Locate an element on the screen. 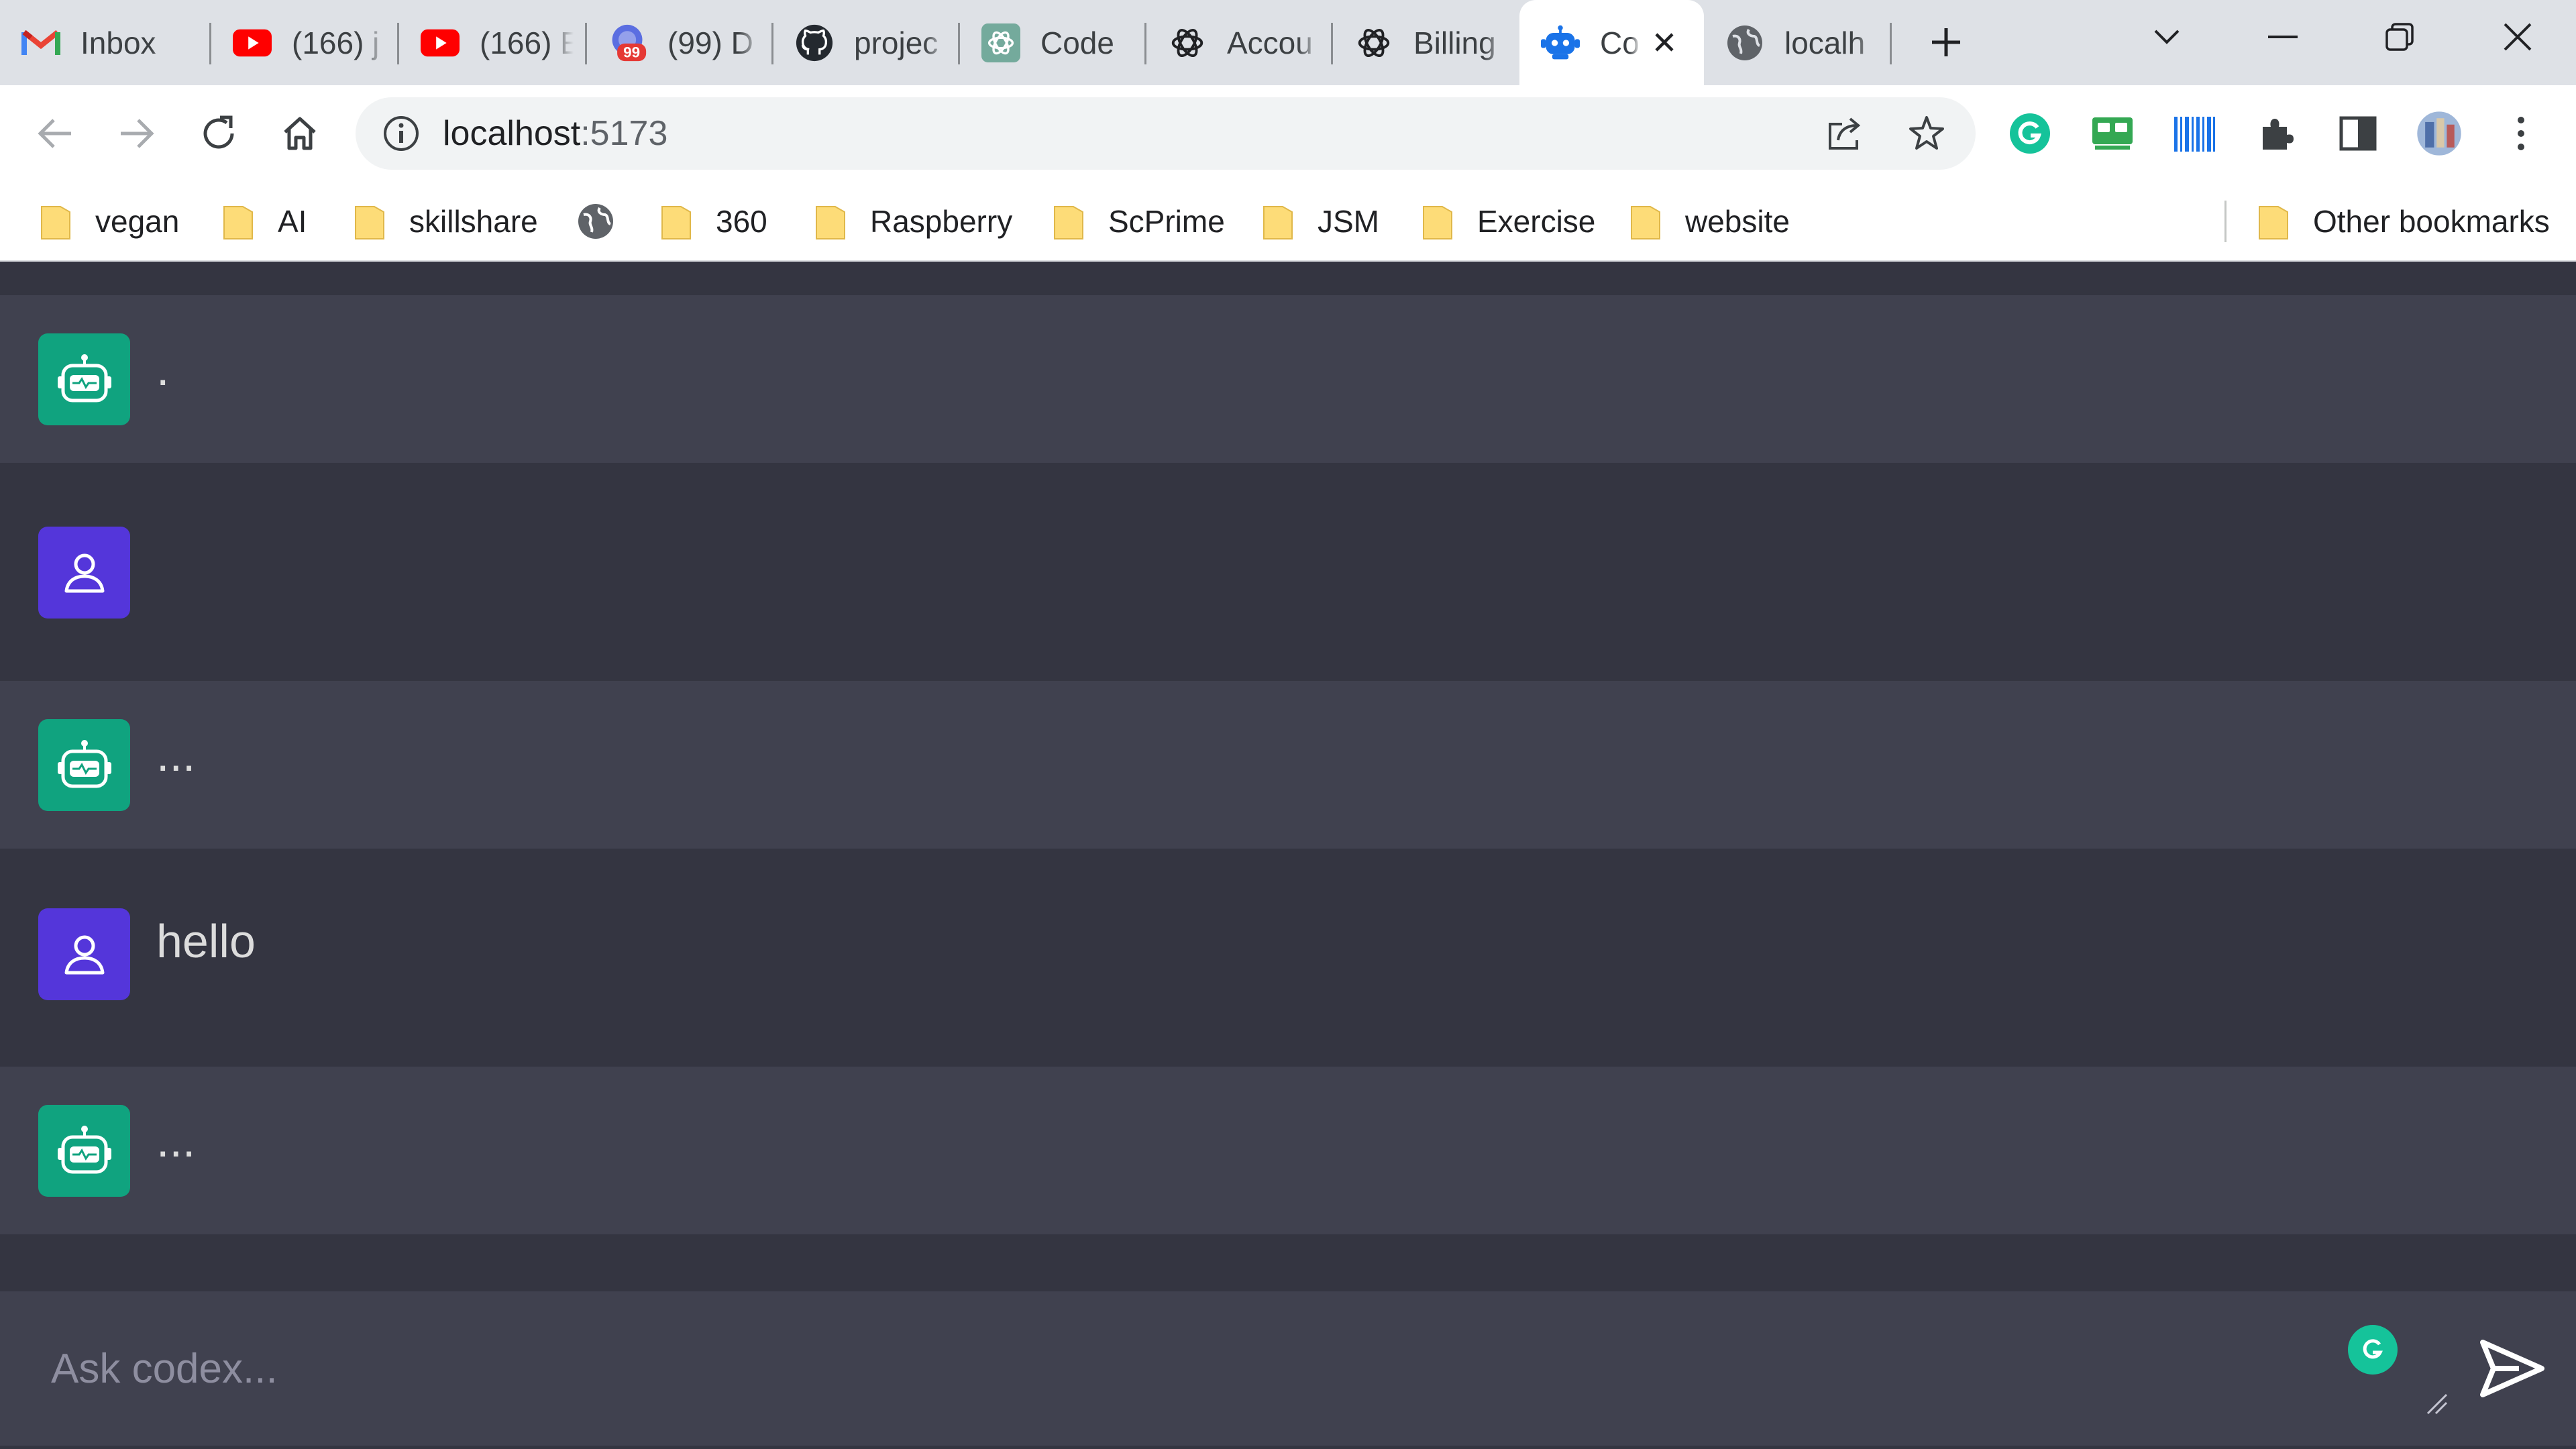  restore-button is located at coordinates (2399, 36).